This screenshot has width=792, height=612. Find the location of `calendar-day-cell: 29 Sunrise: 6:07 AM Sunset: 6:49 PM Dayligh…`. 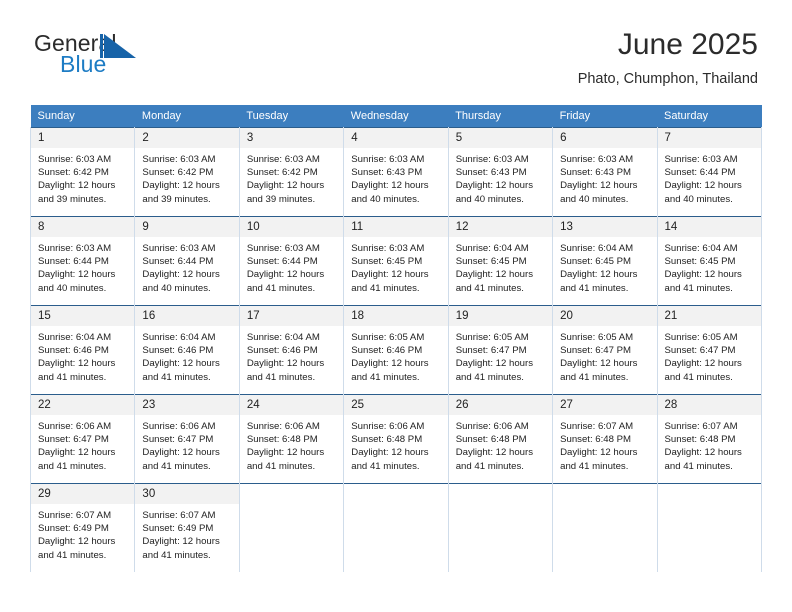

calendar-day-cell: 29 Sunrise: 6:07 AM Sunset: 6:49 PM Dayligh… is located at coordinates (82, 527).